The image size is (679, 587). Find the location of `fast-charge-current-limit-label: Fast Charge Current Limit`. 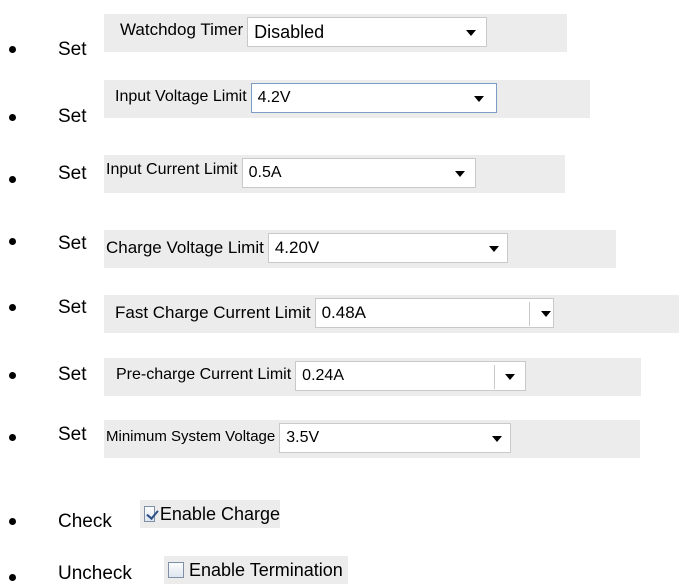

fast-charge-current-limit-label: Fast Charge Current Limit is located at coordinates (213, 312).